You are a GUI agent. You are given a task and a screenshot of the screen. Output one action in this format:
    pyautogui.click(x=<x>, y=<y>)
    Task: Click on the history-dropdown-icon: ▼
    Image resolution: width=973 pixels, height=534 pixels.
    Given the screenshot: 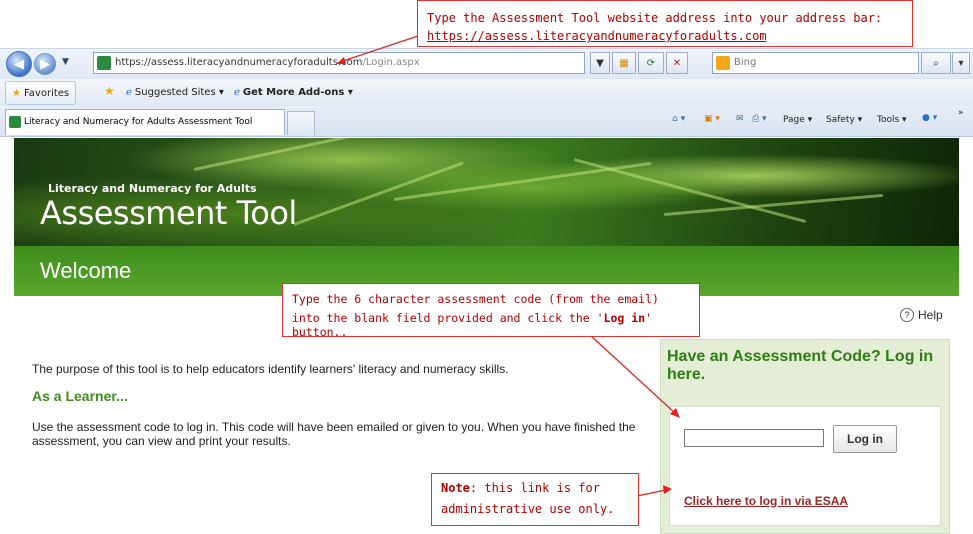 What is the action you would take?
    pyautogui.click(x=65, y=62)
    